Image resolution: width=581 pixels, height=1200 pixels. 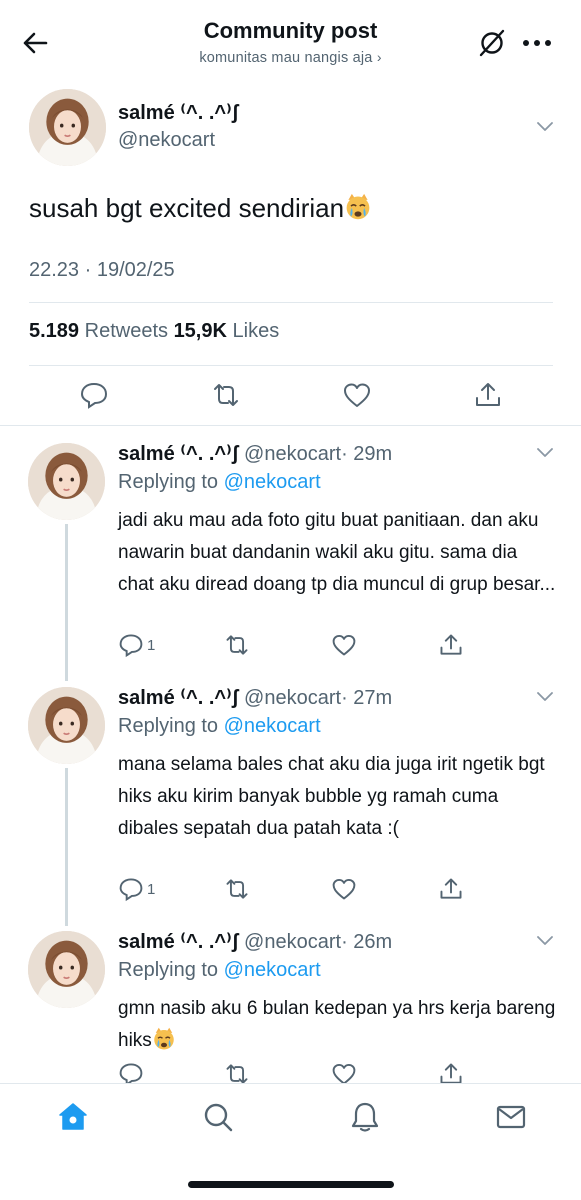 I want to click on reply-header: salmé ⁽^. .^⁾ʃ @nekocart· 29m, so click(x=255, y=453).